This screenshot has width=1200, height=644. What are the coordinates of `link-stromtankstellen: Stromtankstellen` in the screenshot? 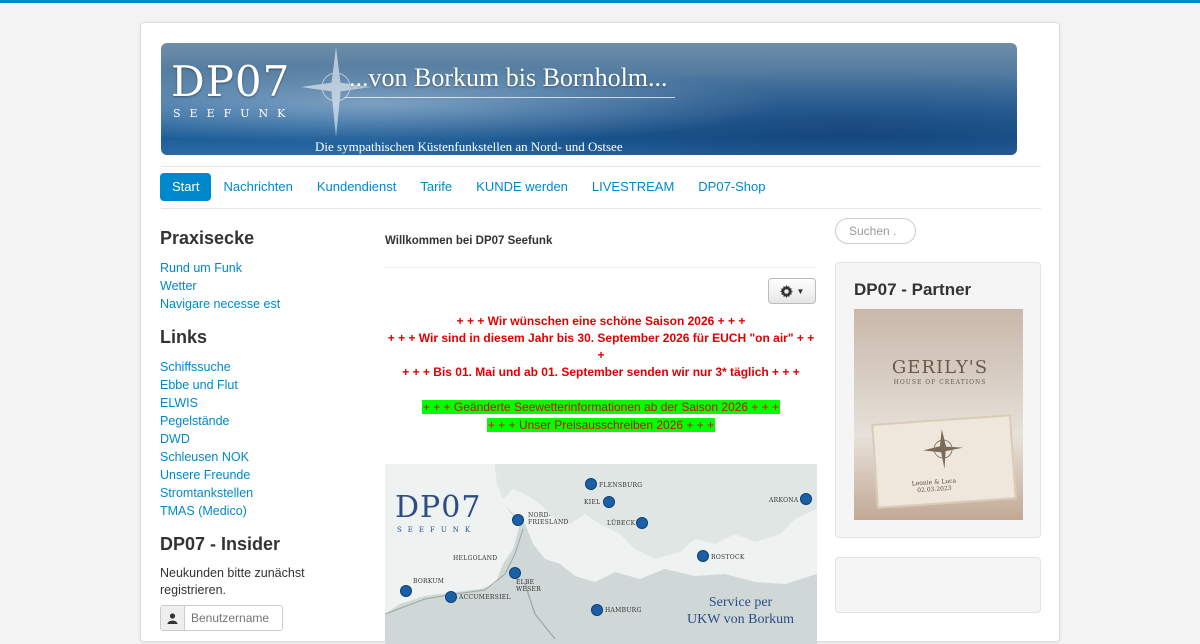 It's located at (206, 493).